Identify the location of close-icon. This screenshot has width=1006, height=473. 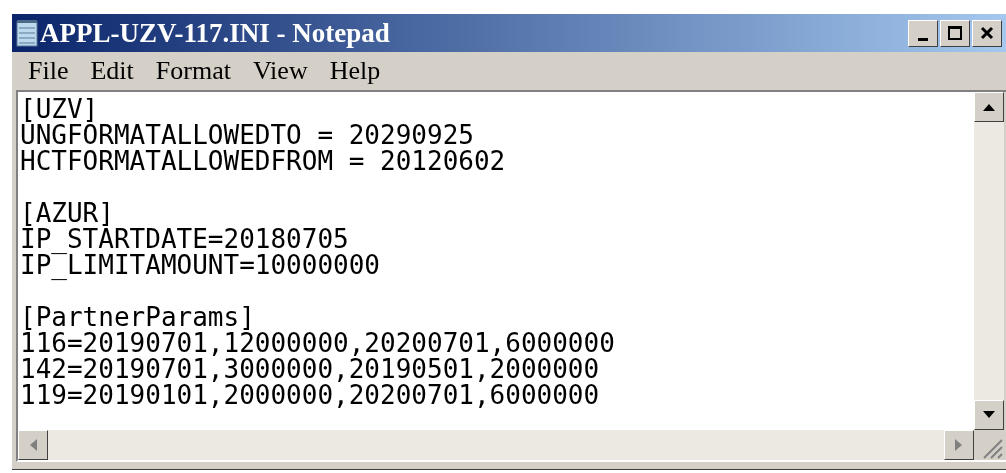
(987, 33).